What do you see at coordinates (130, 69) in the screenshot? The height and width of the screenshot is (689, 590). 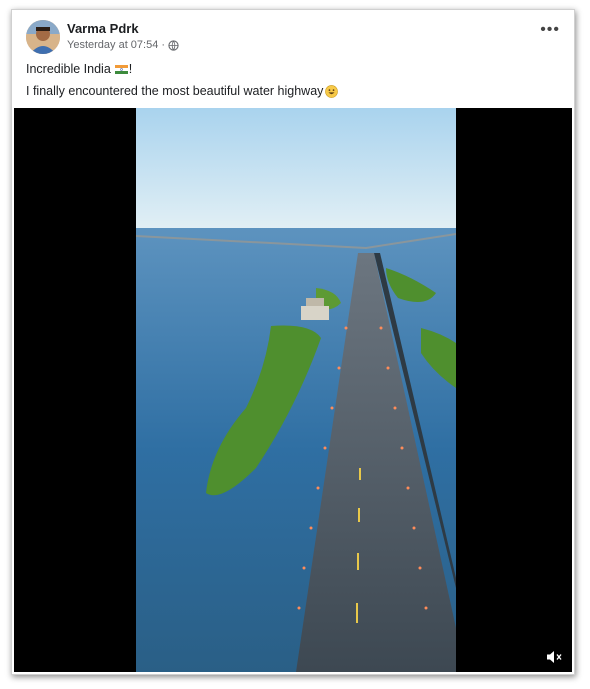 I see `post-text-line1-suffix: !` at bounding box center [130, 69].